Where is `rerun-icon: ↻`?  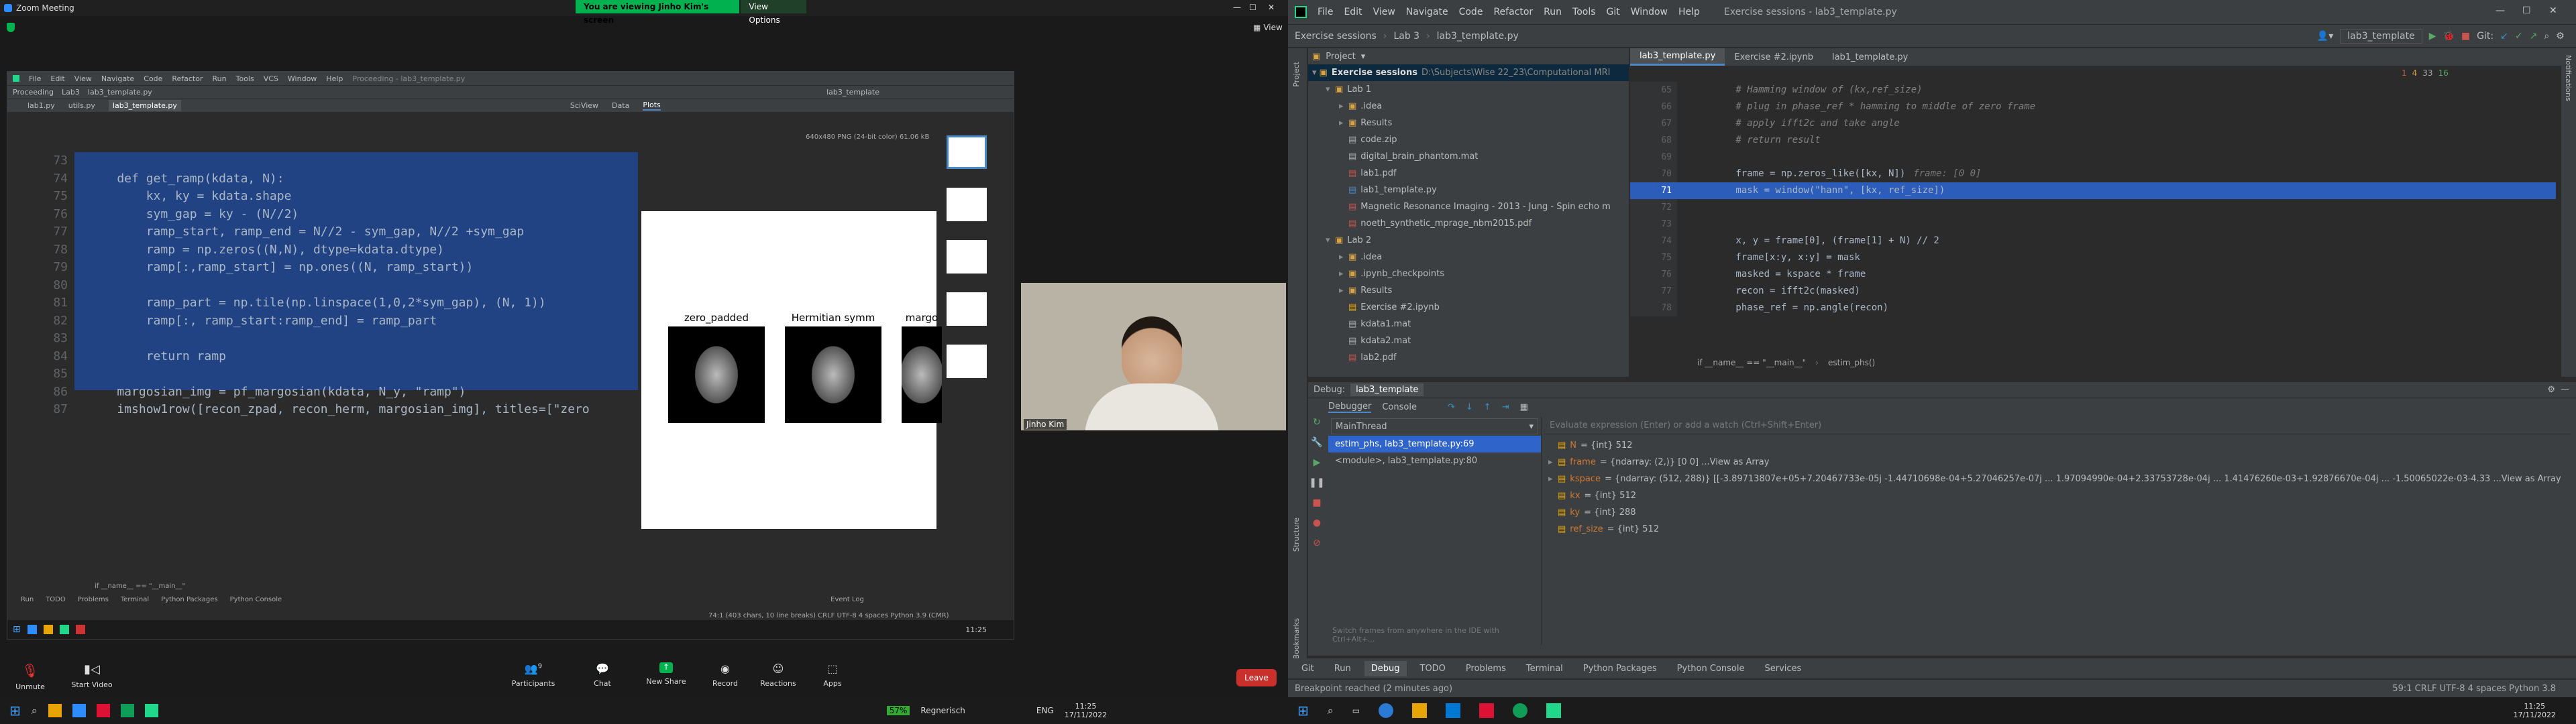
rerun-icon: ↻ is located at coordinates (1317, 422).